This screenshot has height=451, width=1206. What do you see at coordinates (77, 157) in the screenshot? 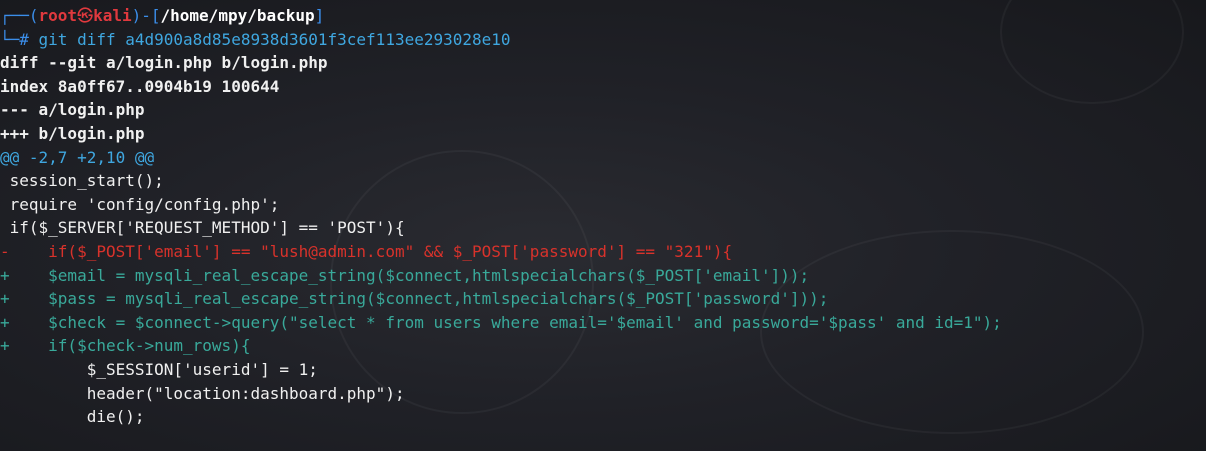
I see `diff-hunk-header: @@ -2,7 +2,10 @@` at bounding box center [77, 157].